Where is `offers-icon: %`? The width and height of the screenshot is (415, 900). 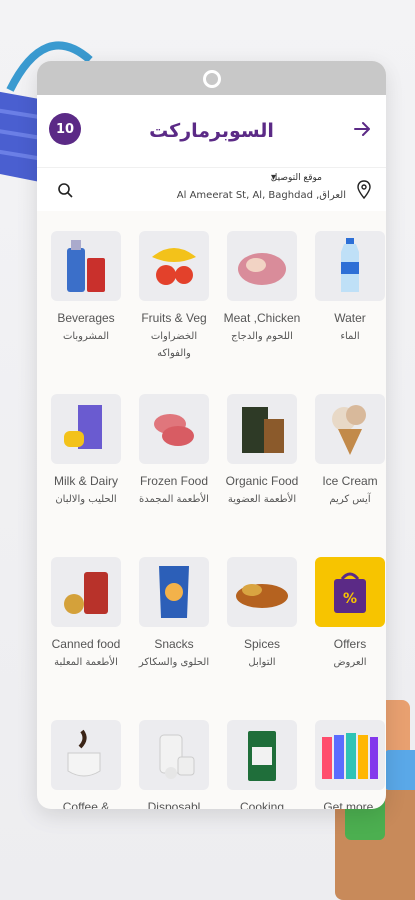 offers-icon: % is located at coordinates (350, 592).